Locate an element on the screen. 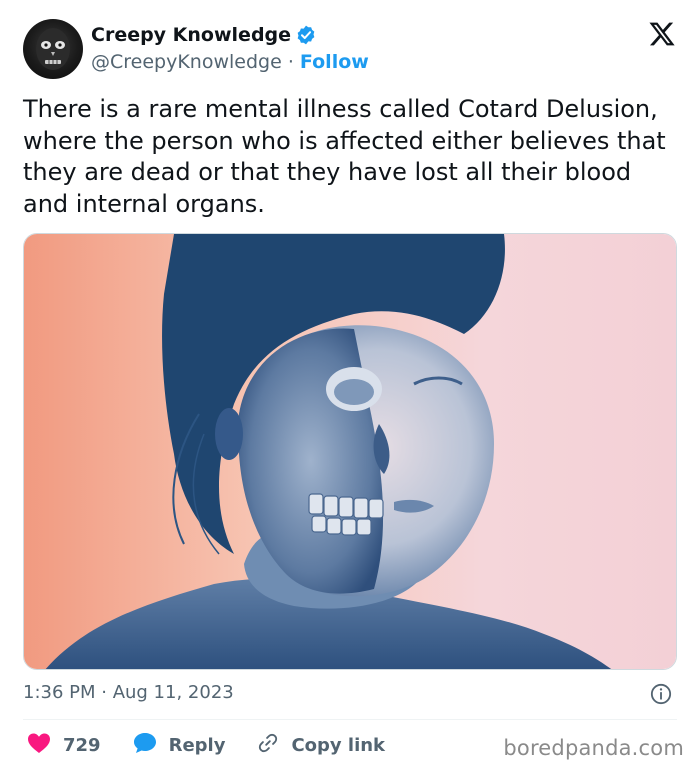 This screenshot has width=700, height=773. info-icon is located at coordinates (661, 694).